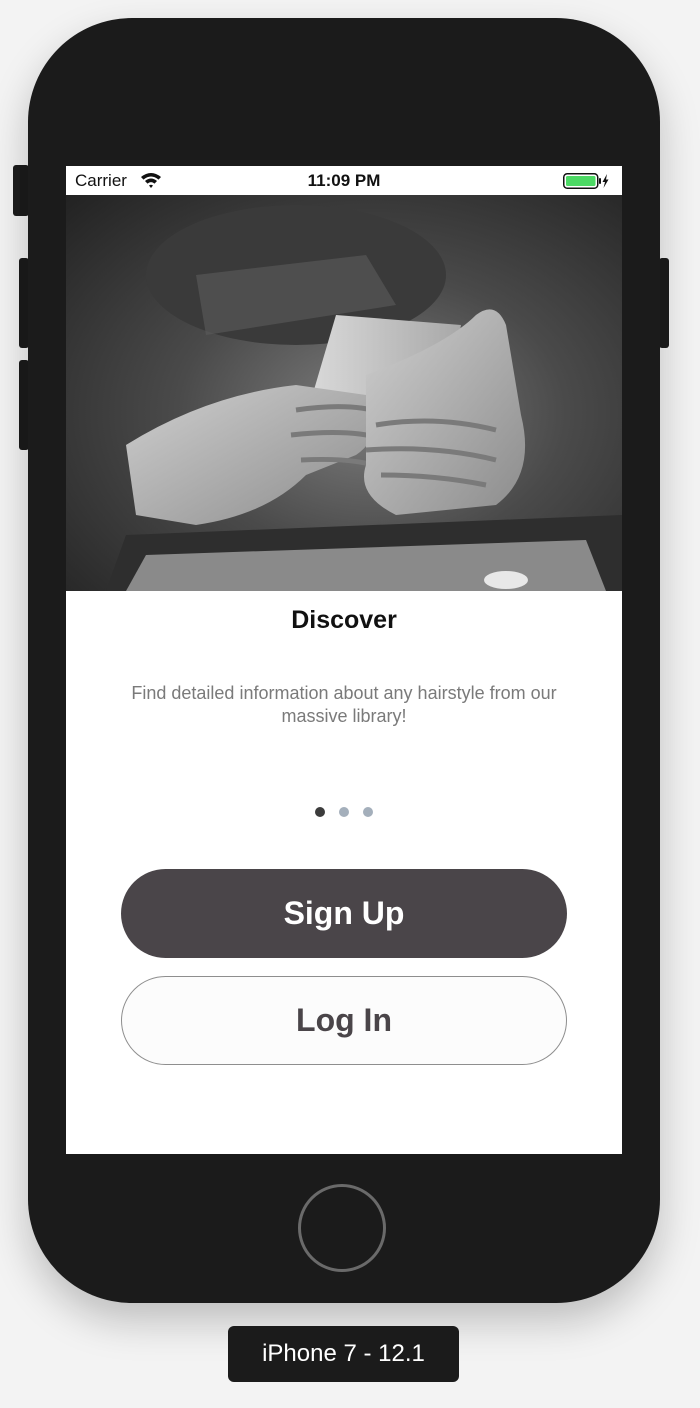  I want to click on home-button, so click(342, 1228).